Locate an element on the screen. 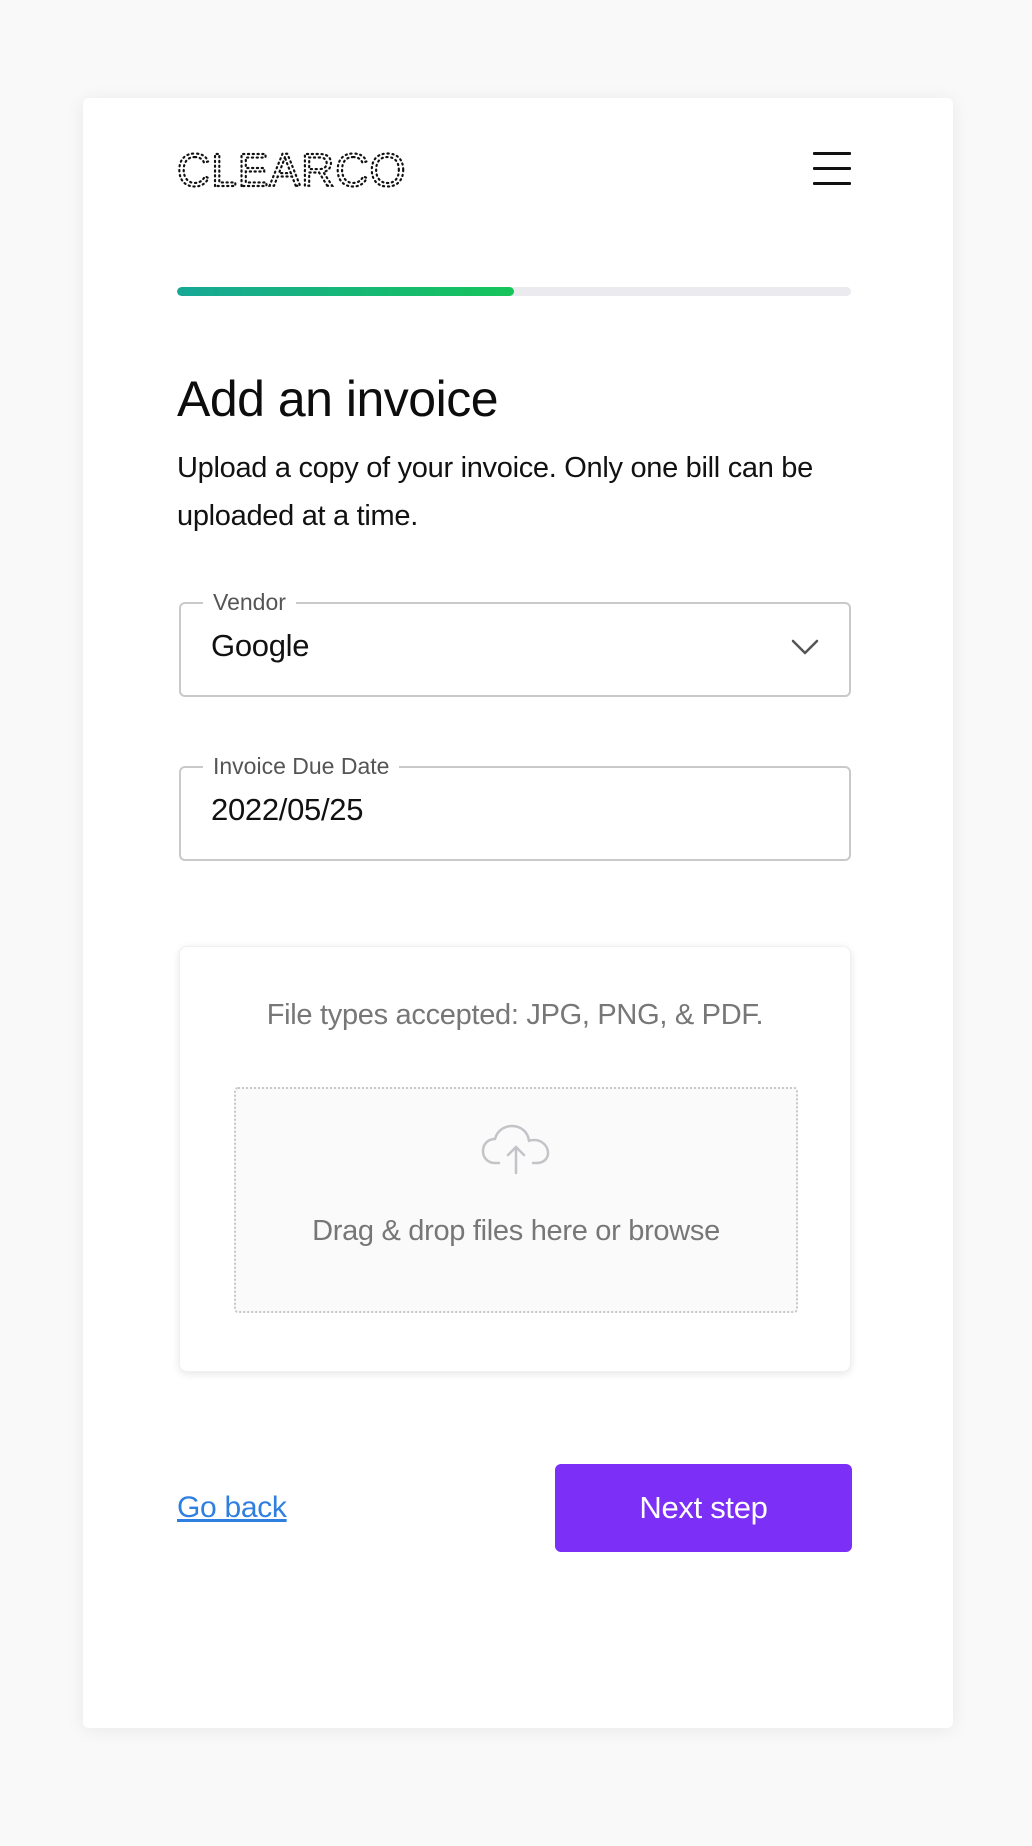 Image resolution: width=1032 pixels, height=1846 pixels. progress-bar-fill is located at coordinates (345, 291).